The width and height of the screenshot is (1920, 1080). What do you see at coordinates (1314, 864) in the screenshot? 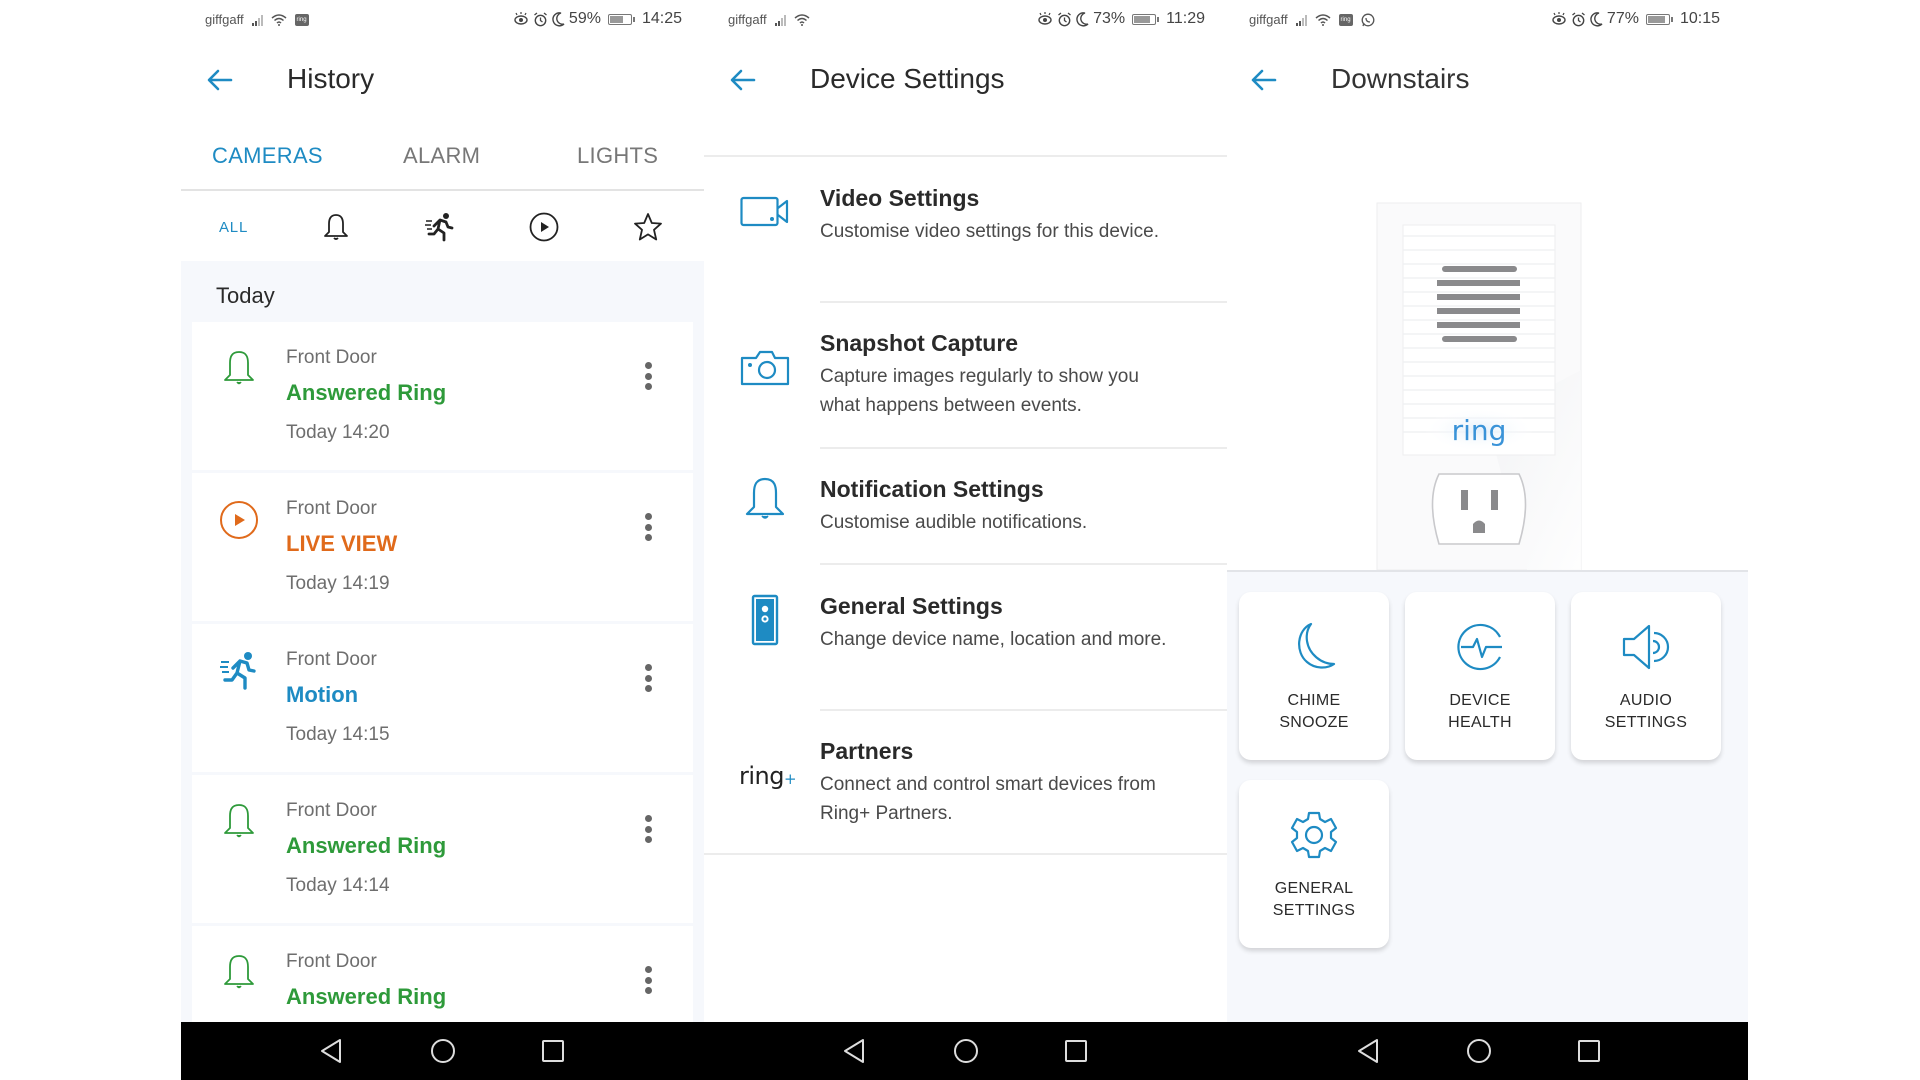
I see `tile-general-settings: GENERAL SETTINGS` at bounding box center [1314, 864].